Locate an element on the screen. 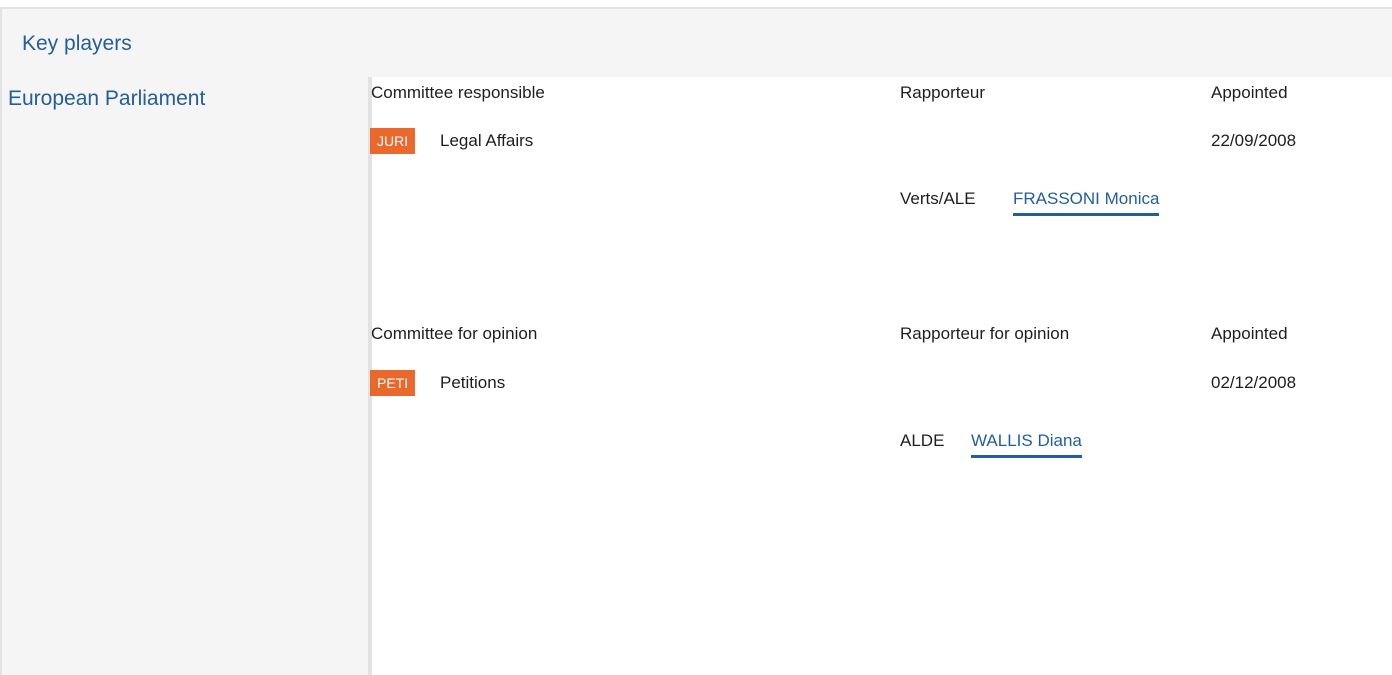 This screenshot has height=675, width=1392. political-group: ALDE is located at coordinates (922, 440).